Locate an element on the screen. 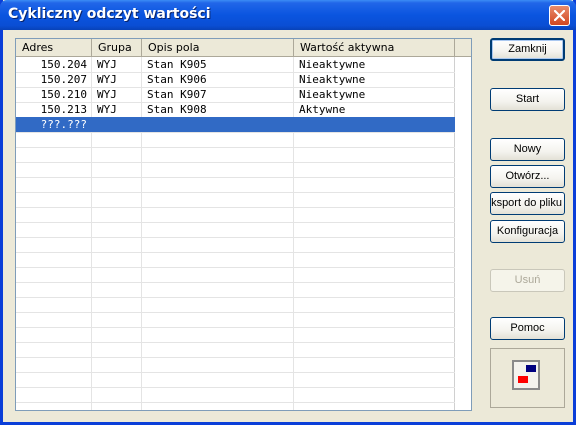 The width and height of the screenshot is (576, 425). status-indicator is located at coordinates (527, 378).